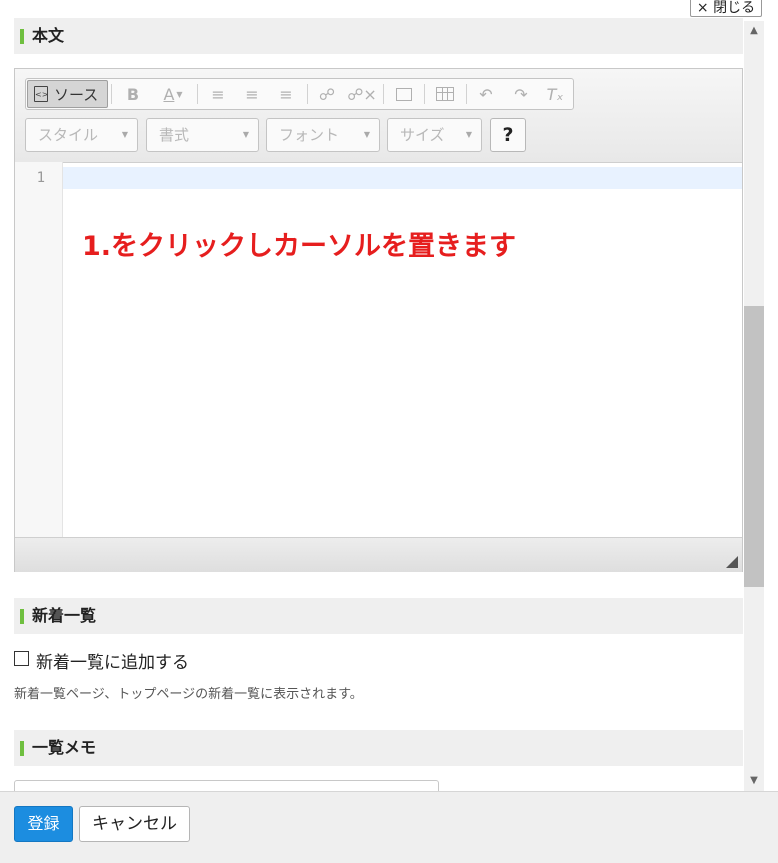  Describe the element at coordinates (112, 660) in the screenshot. I see `add-to-news-label: 新着一覧に追加する` at that location.